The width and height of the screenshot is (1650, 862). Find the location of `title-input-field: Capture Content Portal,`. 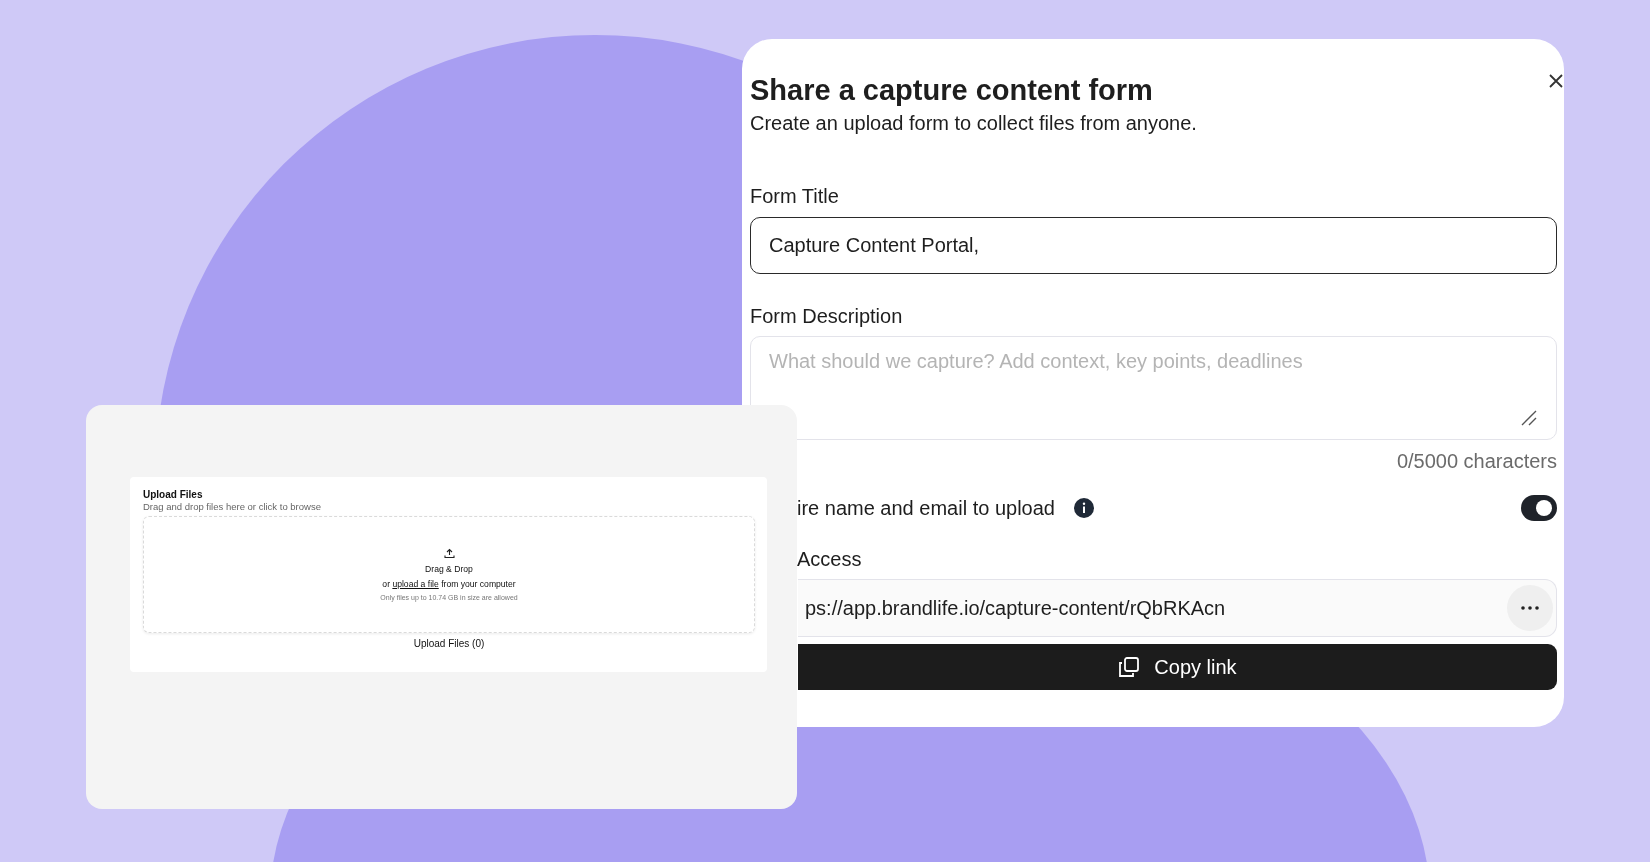

title-input-field: Capture Content Portal, is located at coordinates (1153, 245).